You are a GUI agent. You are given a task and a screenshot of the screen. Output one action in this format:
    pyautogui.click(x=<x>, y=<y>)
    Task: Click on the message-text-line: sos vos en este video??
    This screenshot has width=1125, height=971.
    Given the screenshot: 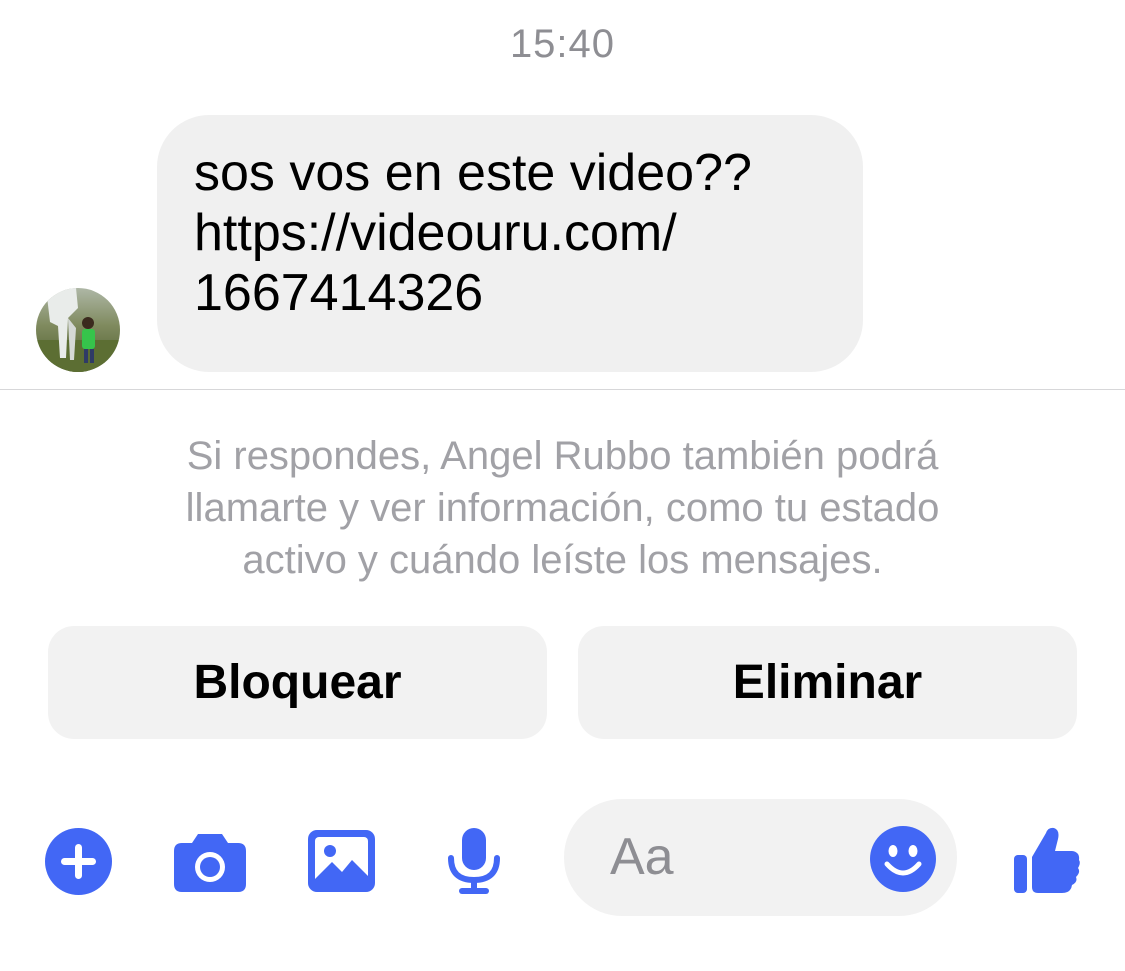 What is the action you would take?
    pyautogui.click(x=473, y=173)
    